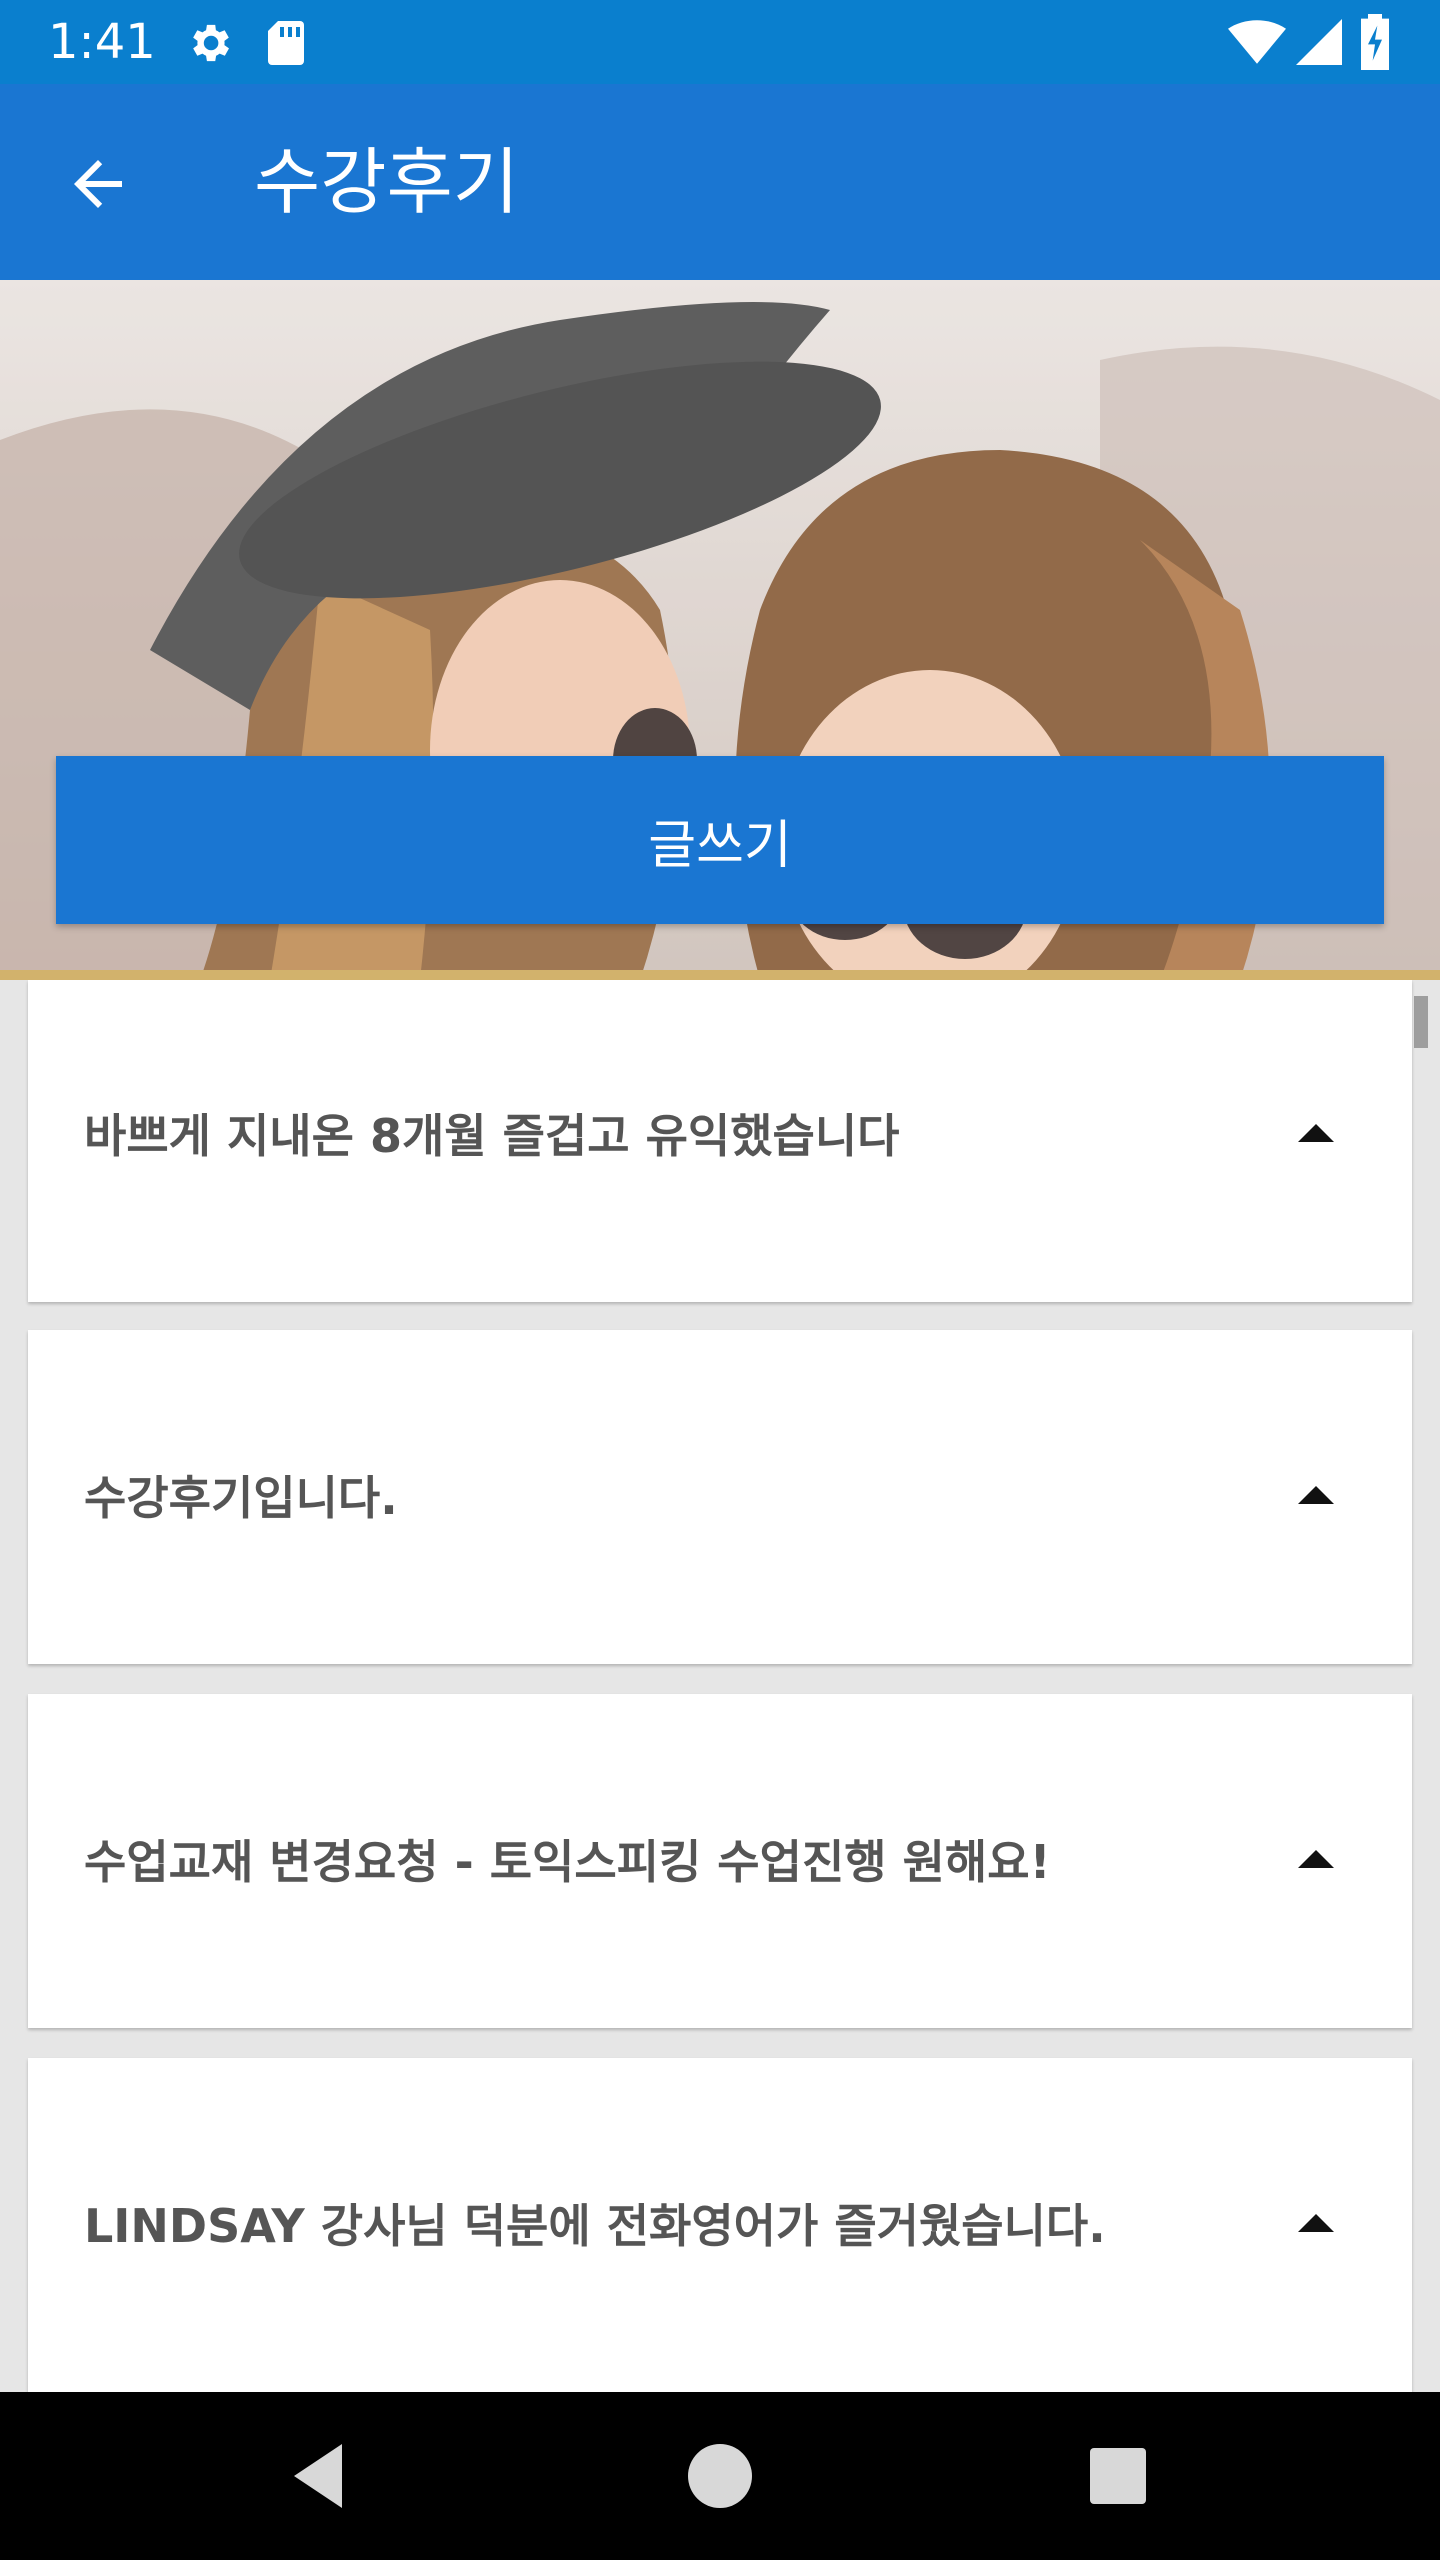  Describe the element at coordinates (492, 1136) in the screenshot. I see `review-title: 바쁘게 지내온 8개월 즐겁고 유익했습니다` at that location.